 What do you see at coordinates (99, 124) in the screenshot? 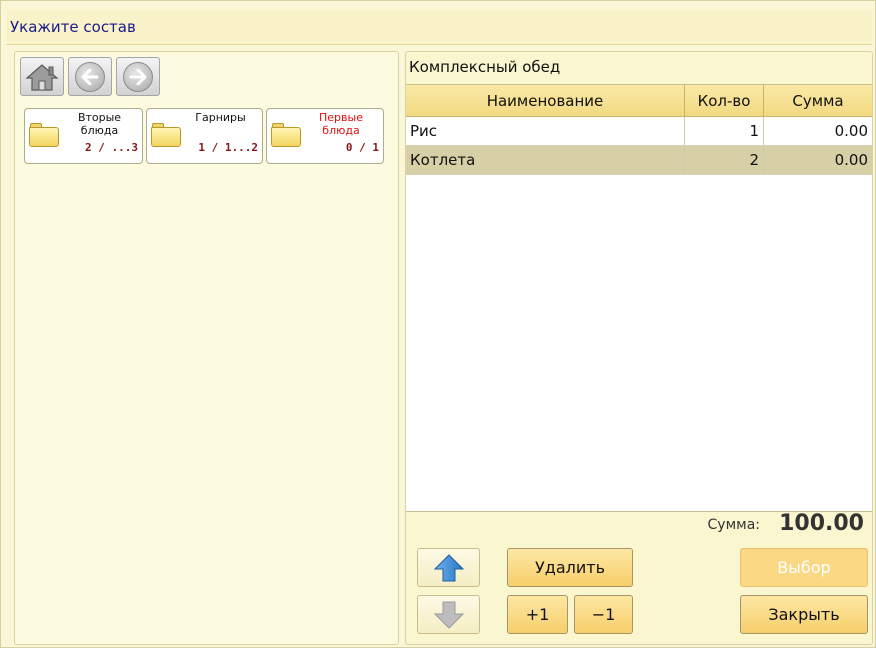
I see `folder-label: Вторые блюда` at bounding box center [99, 124].